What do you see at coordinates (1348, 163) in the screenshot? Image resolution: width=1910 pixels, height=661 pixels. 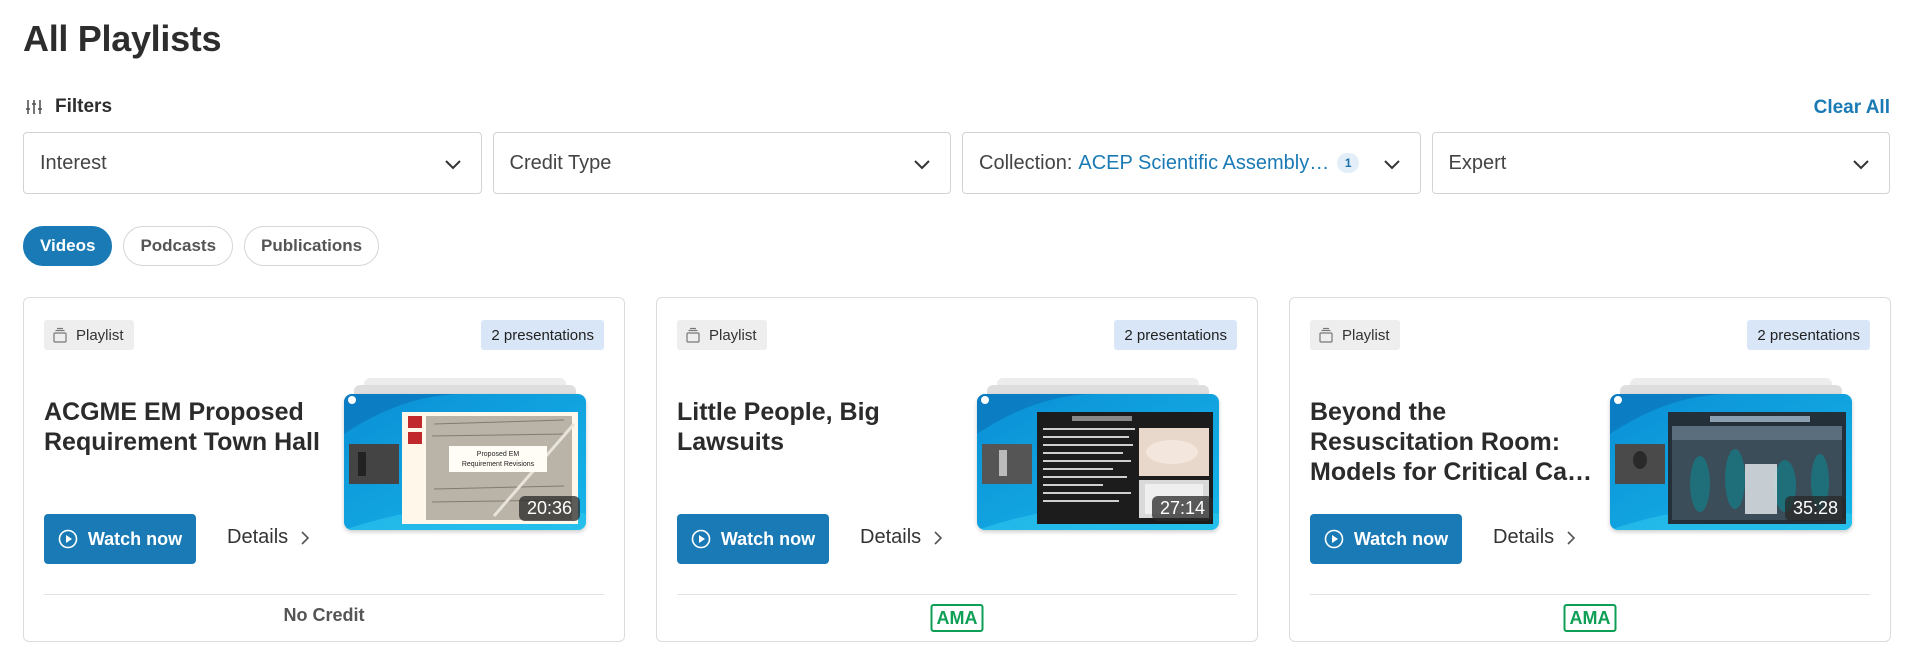 I see `collection-count-badge: 1` at bounding box center [1348, 163].